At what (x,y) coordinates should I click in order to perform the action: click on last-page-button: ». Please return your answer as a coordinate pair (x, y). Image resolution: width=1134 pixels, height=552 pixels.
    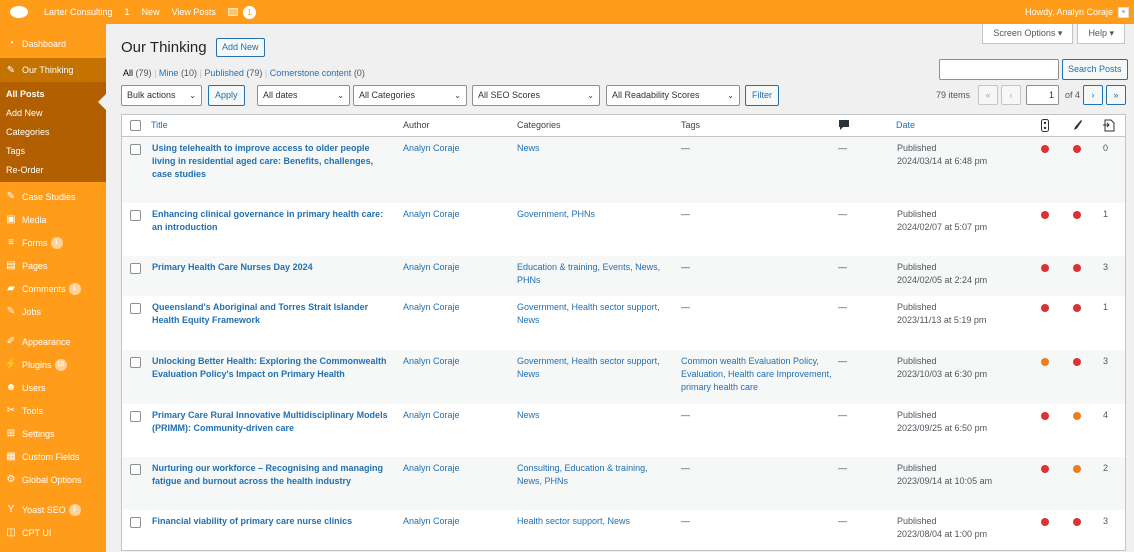
    Looking at the image, I should click on (1116, 95).